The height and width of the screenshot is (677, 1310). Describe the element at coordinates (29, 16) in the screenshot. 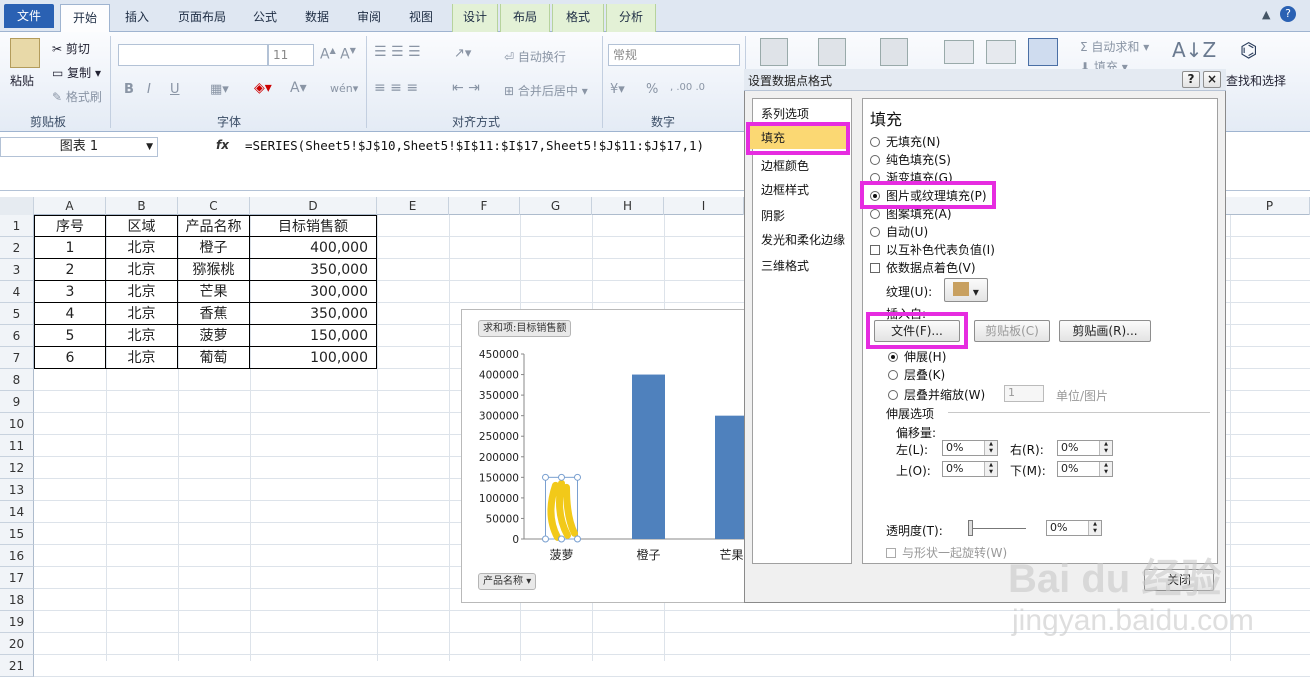

I see `tab-file: 文件` at that location.